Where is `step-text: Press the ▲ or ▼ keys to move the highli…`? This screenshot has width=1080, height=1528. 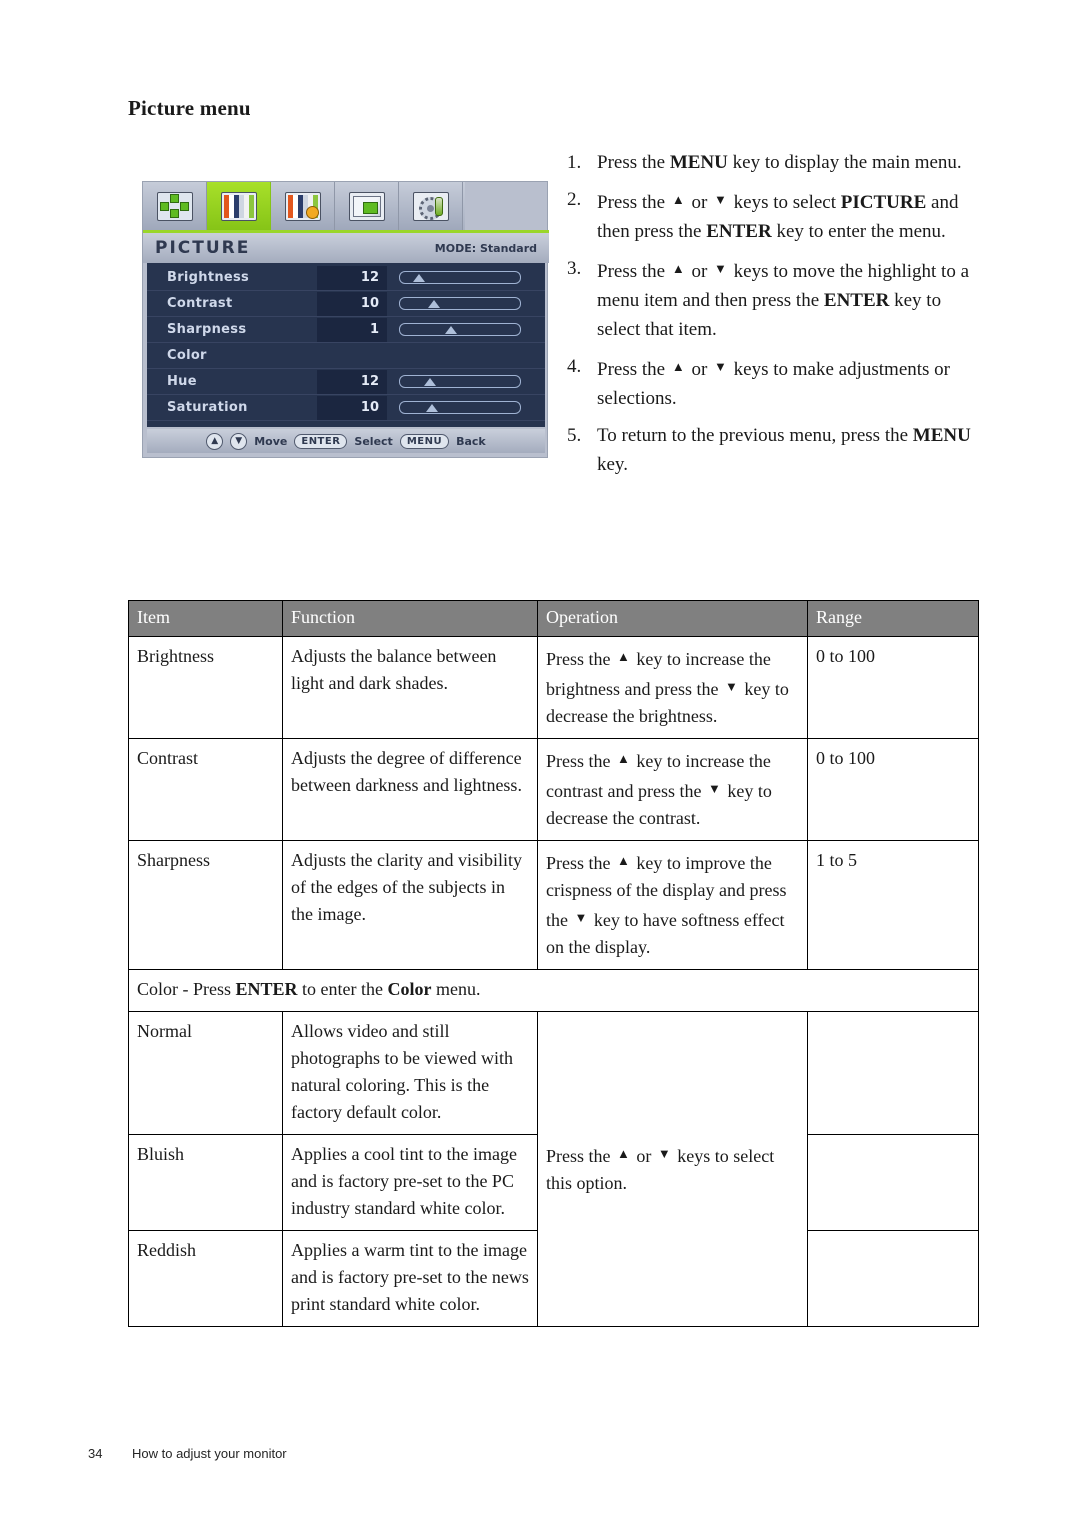
step-text: Press the ▲ or ▼ keys to move the highli… is located at coordinates (792, 299).